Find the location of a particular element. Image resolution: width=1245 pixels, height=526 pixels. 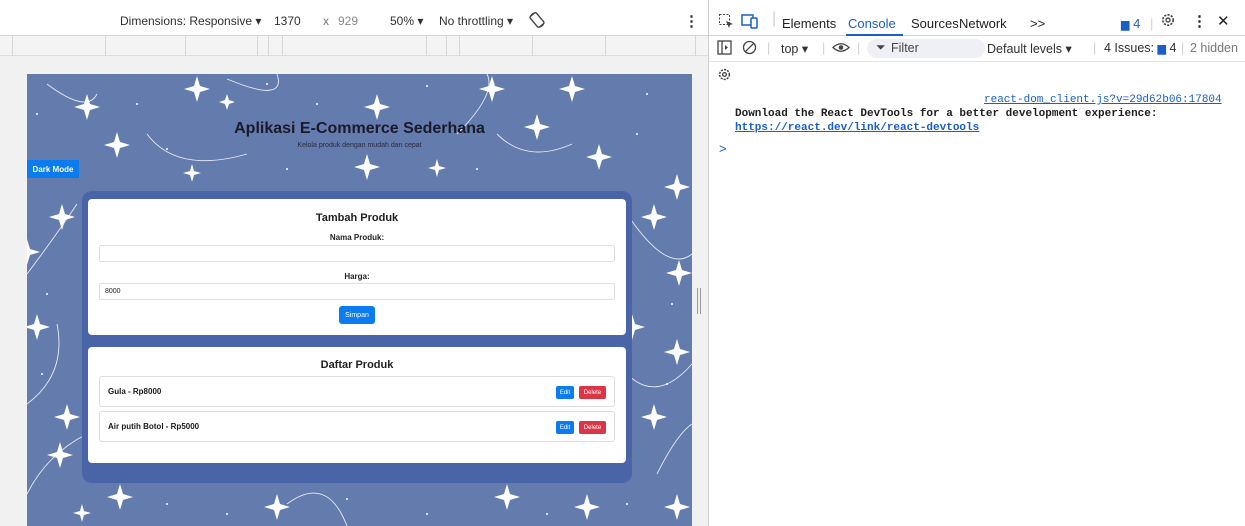

messages-badge: ▆ 4 is located at coordinates (1130, 23).